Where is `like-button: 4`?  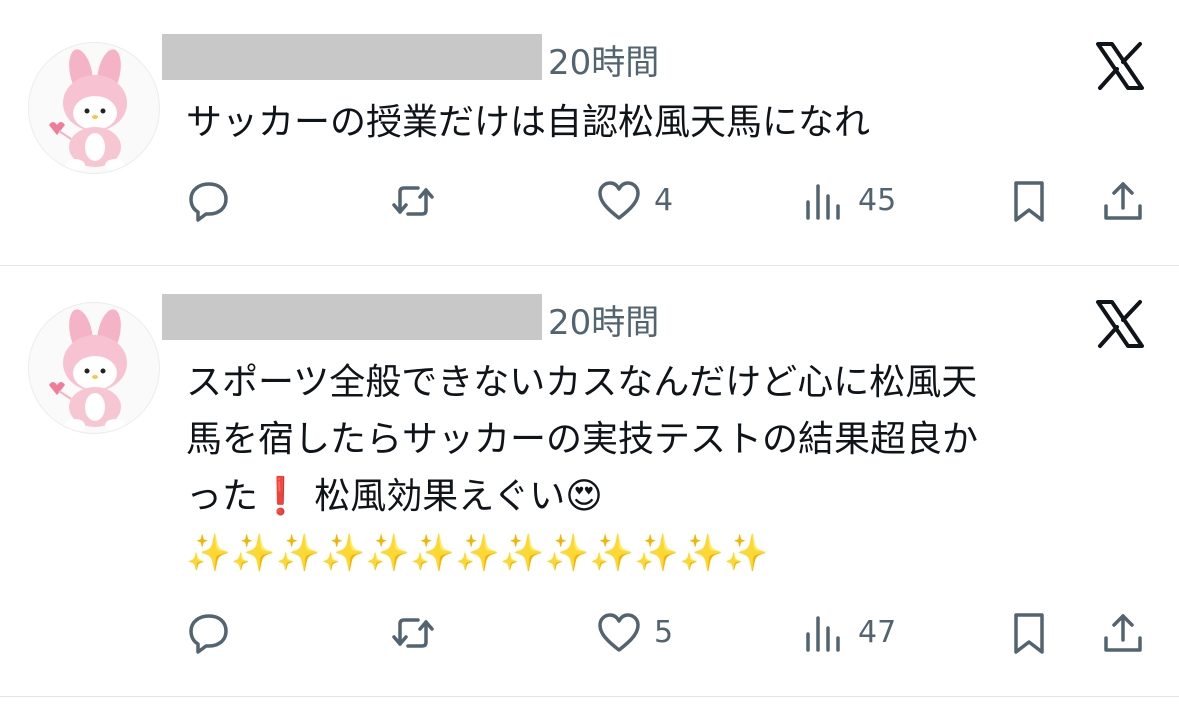 like-button: 4 is located at coordinates (634, 201).